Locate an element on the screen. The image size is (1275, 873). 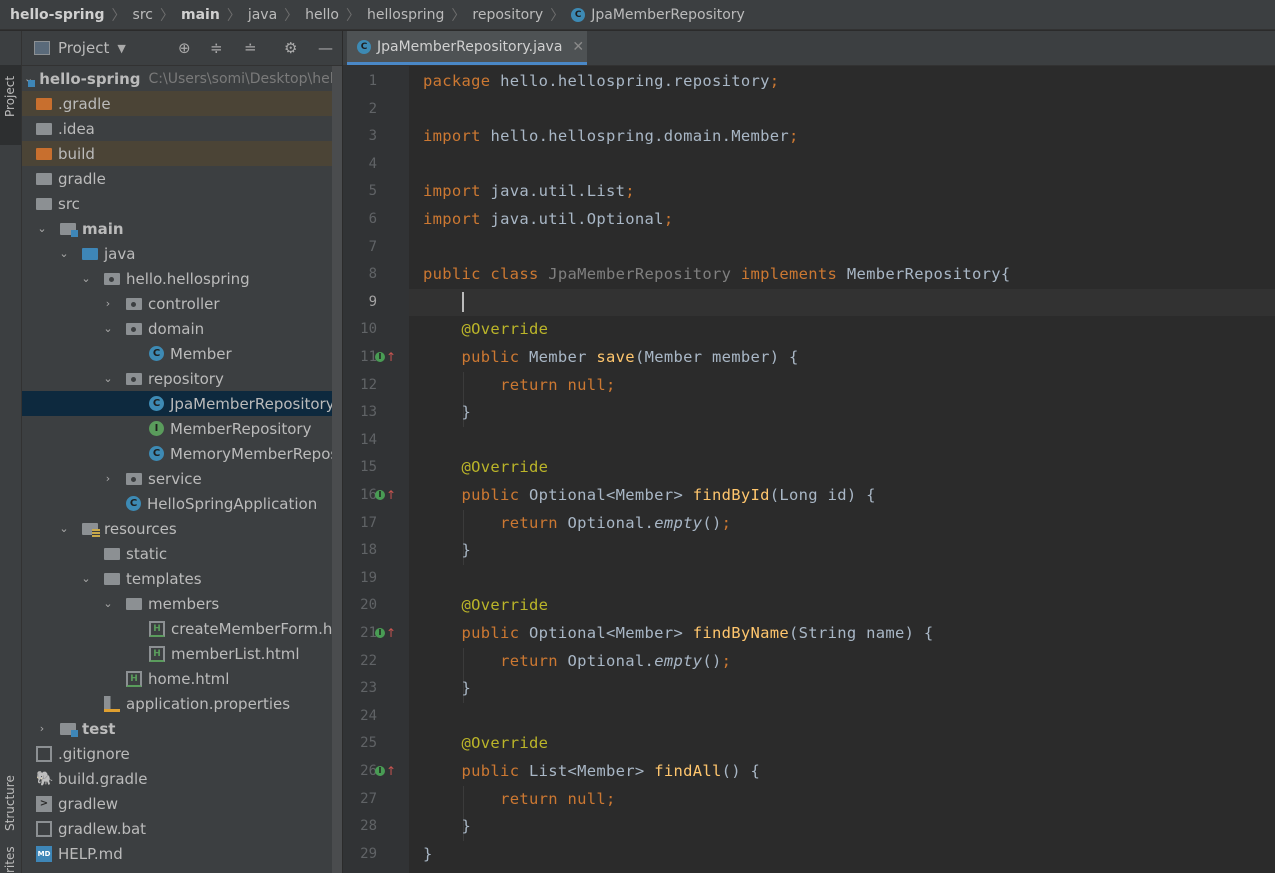
caret-down-icon: ▼ is located at coordinates (121, 48).